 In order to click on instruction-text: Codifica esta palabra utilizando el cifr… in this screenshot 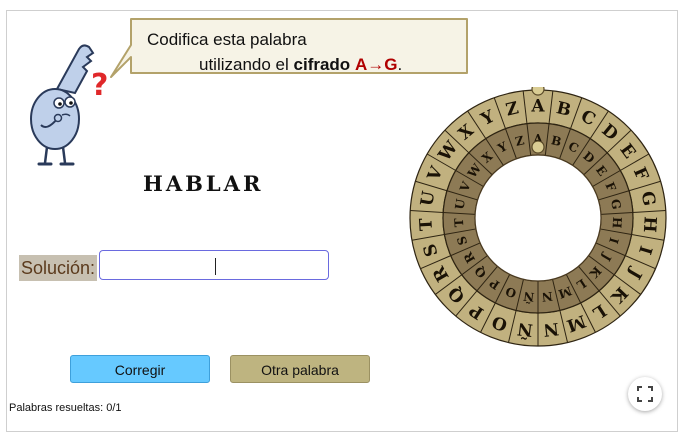, I will do `click(312, 52)`.